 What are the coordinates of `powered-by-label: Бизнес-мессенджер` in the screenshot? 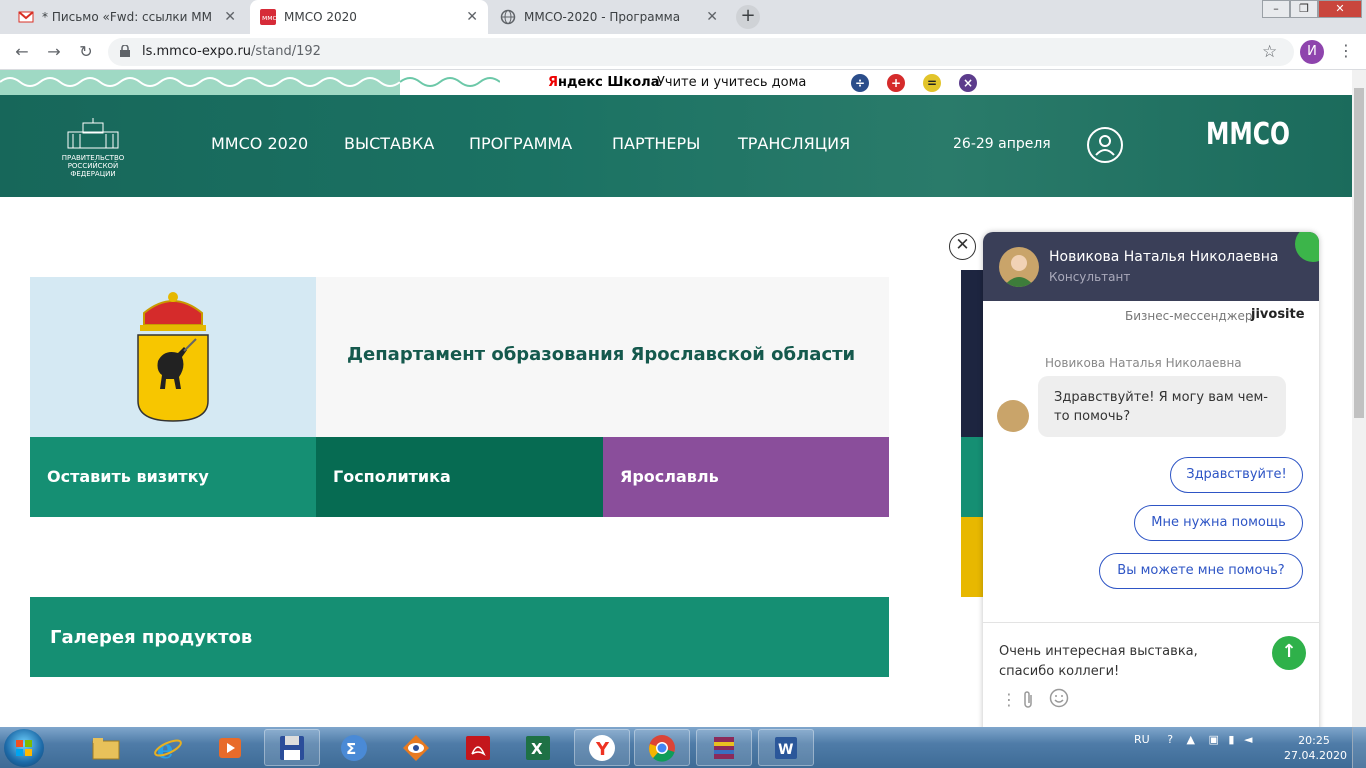 It's located at (1189, 316).